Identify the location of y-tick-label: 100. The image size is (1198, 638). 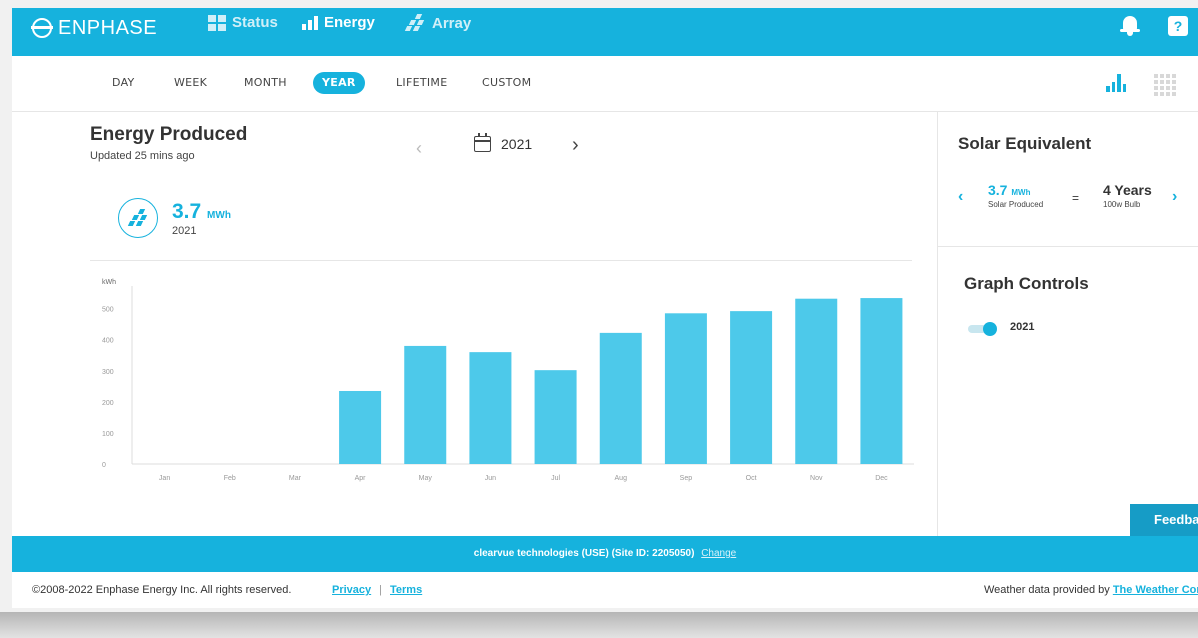
(108, 434).